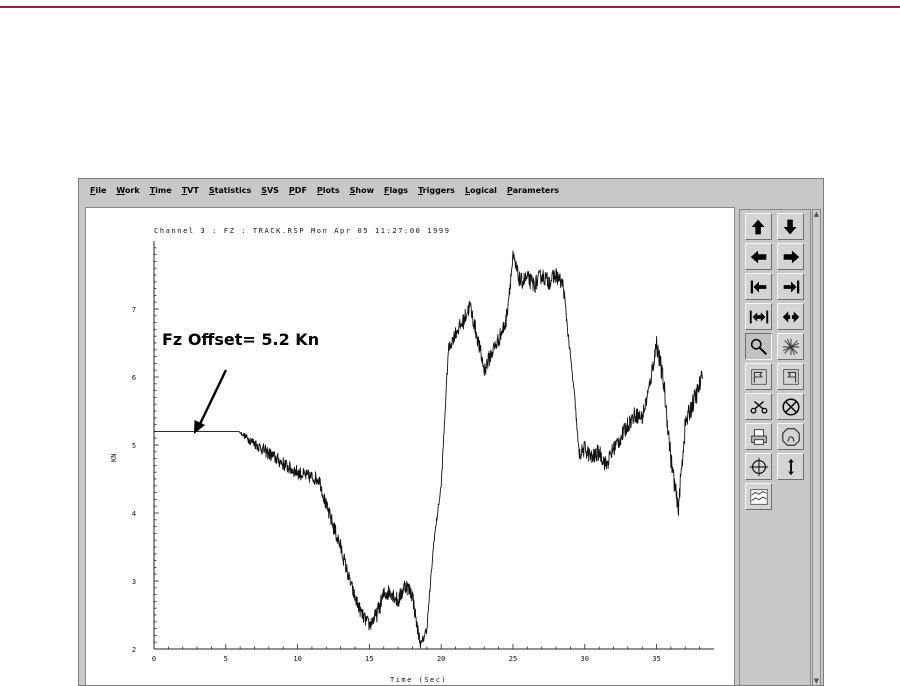 This screenshot has height=686, width=900. Describe the element at coordinates (816, 447) in the screenshot. I see `vertical-scrollbar: ▲ ▼` at that location.